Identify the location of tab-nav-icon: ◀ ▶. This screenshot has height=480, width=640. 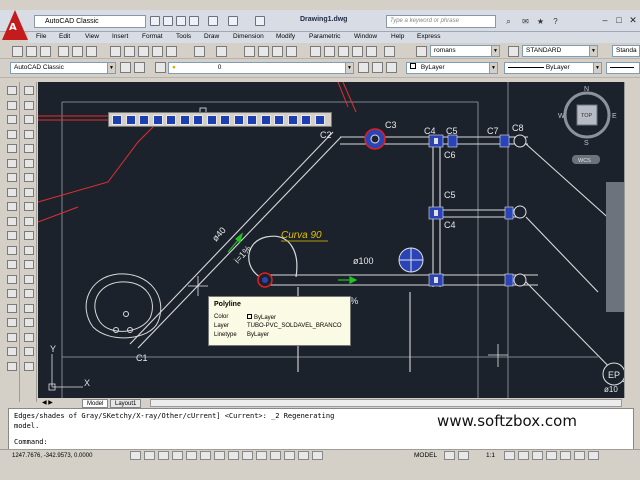
(47, 402).